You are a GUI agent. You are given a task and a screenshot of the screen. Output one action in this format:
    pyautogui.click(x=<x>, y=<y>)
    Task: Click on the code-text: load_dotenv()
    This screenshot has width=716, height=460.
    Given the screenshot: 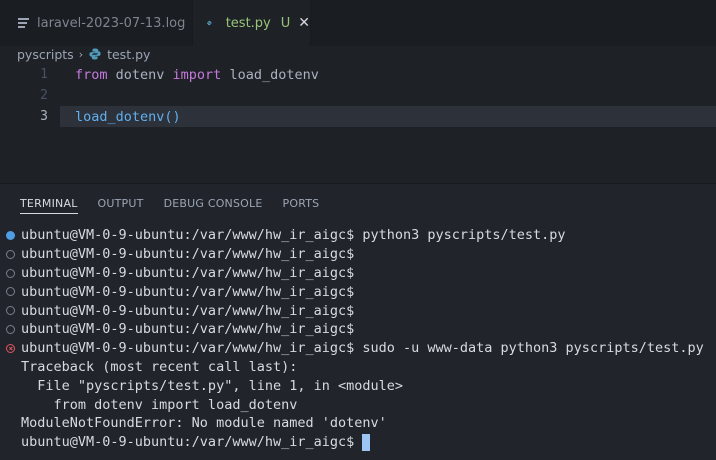 What is the action you would take?
    pyautogui.click(x=128, y=117)
    